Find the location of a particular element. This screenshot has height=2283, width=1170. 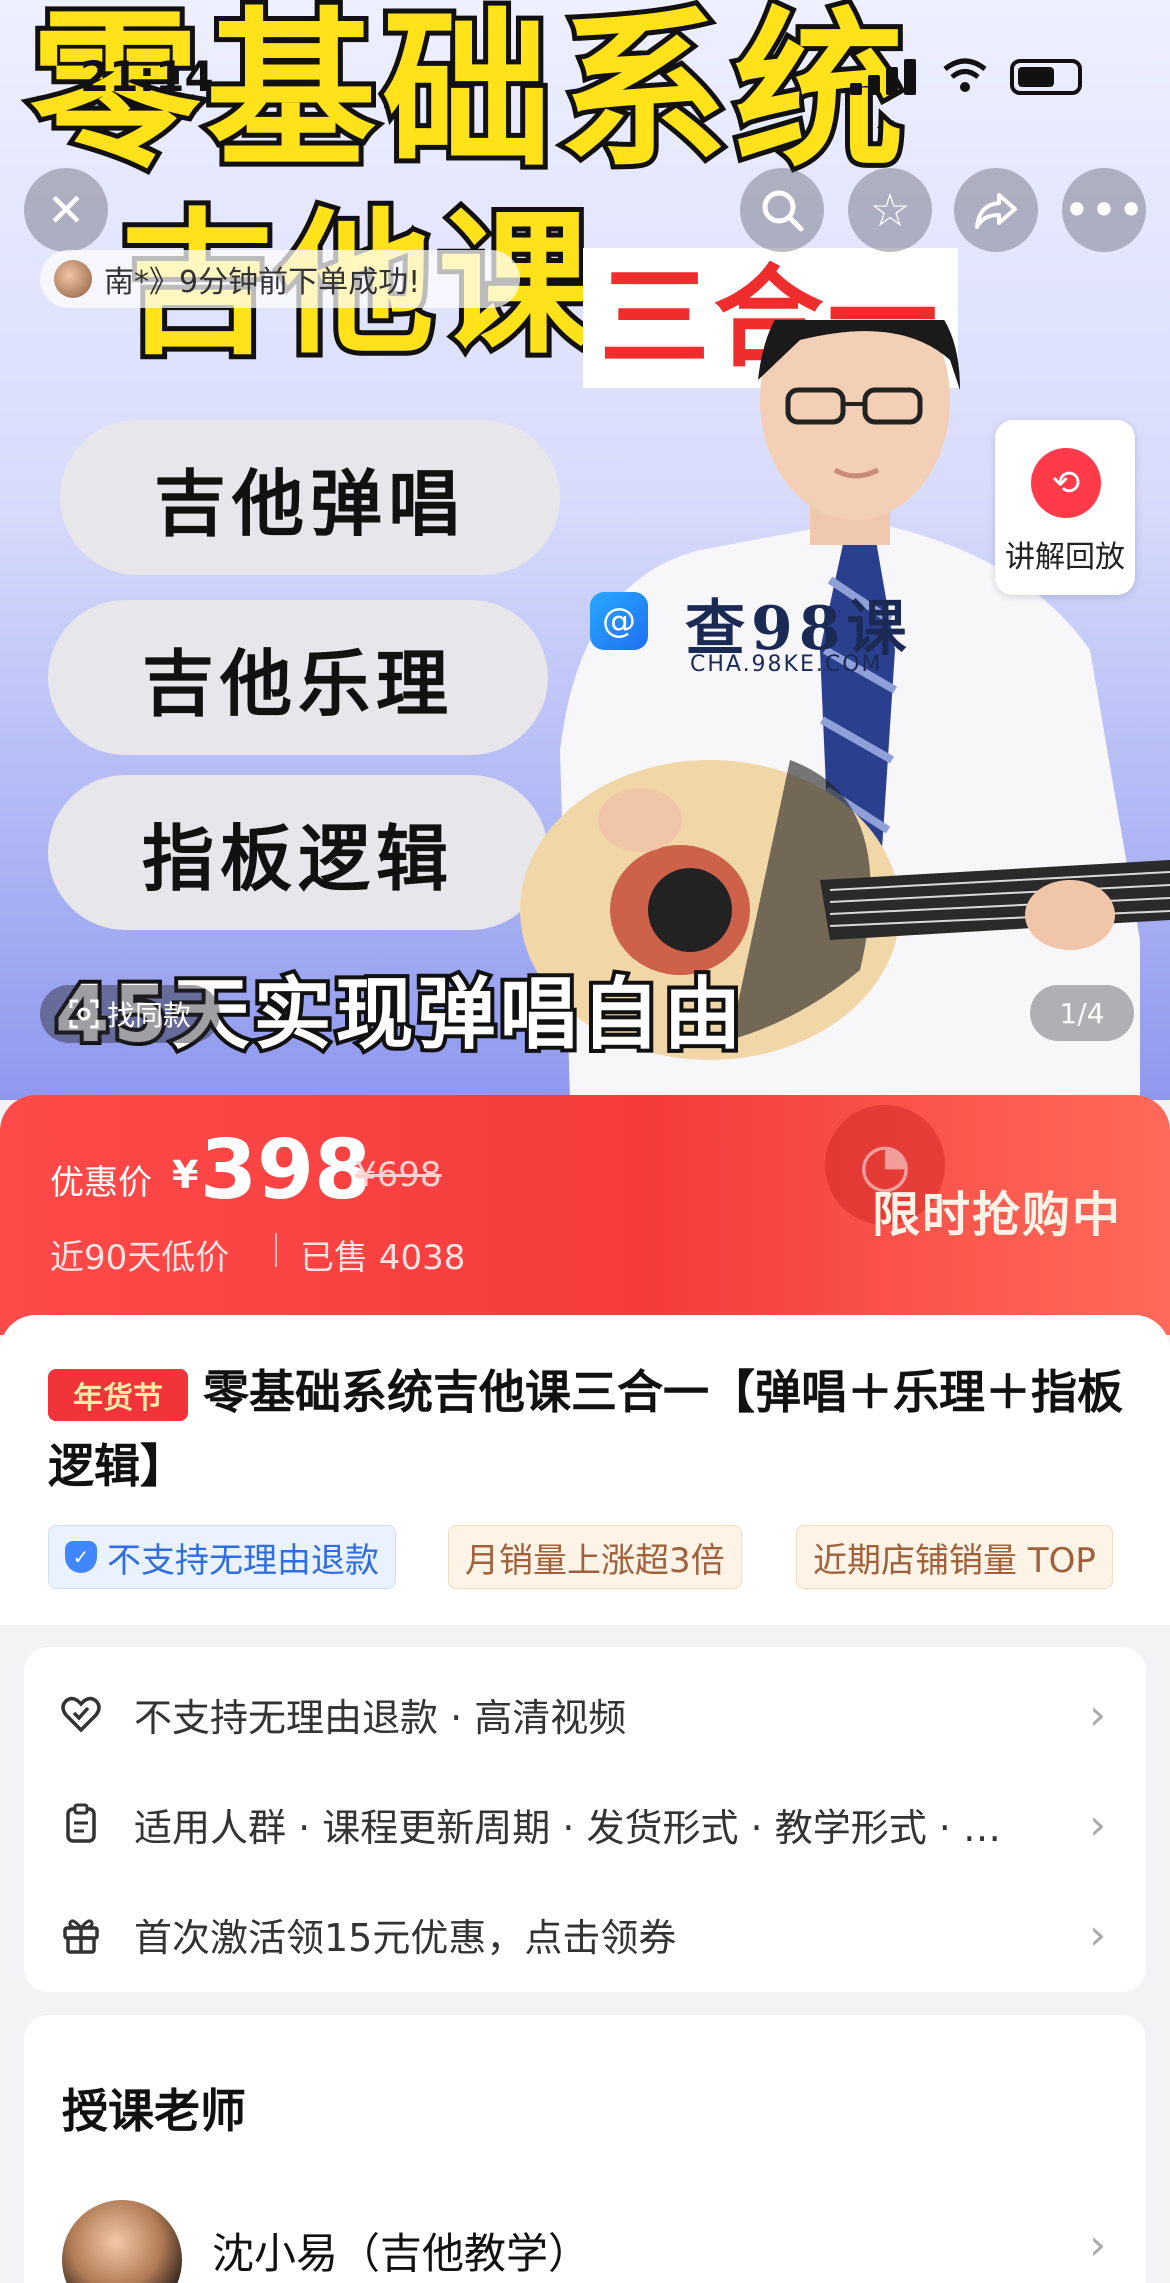

heart-shield-icon is located at coordinates (81, 1714).